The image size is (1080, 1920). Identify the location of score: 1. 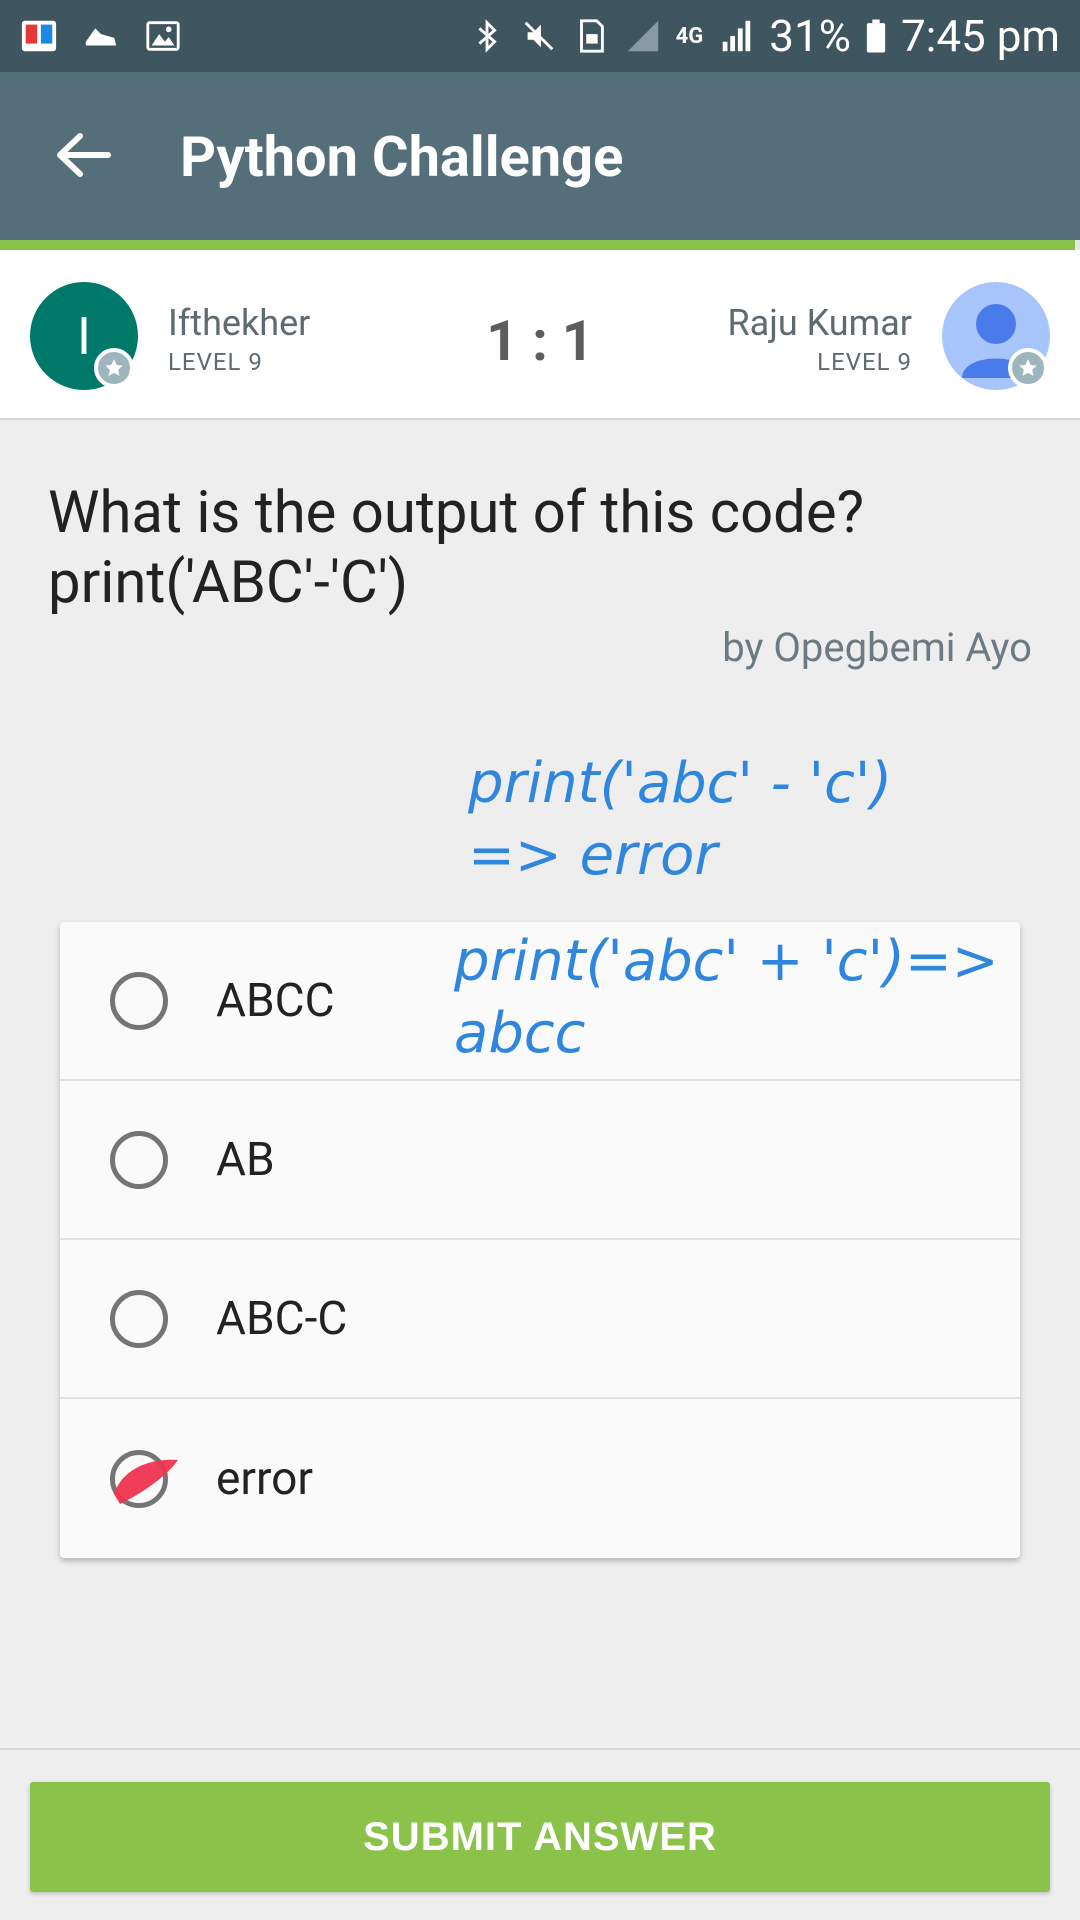
(540, 341).